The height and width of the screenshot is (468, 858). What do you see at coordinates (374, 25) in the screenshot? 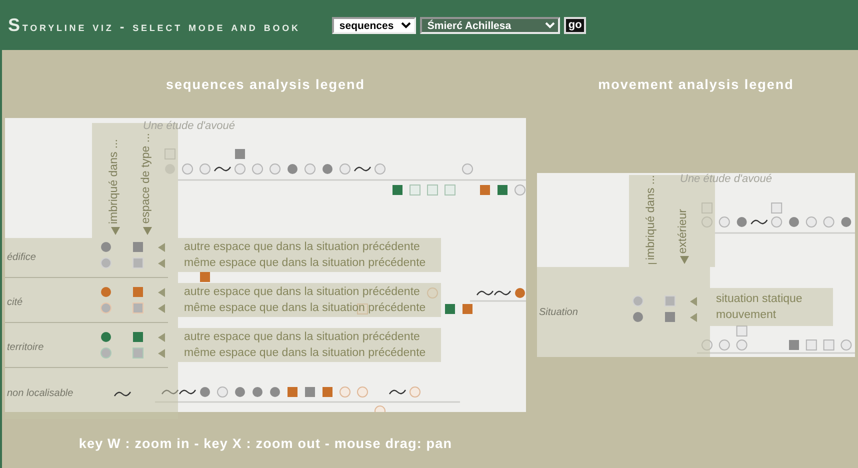
I see `mode-select: sequences` at bounding box center [374, 25].